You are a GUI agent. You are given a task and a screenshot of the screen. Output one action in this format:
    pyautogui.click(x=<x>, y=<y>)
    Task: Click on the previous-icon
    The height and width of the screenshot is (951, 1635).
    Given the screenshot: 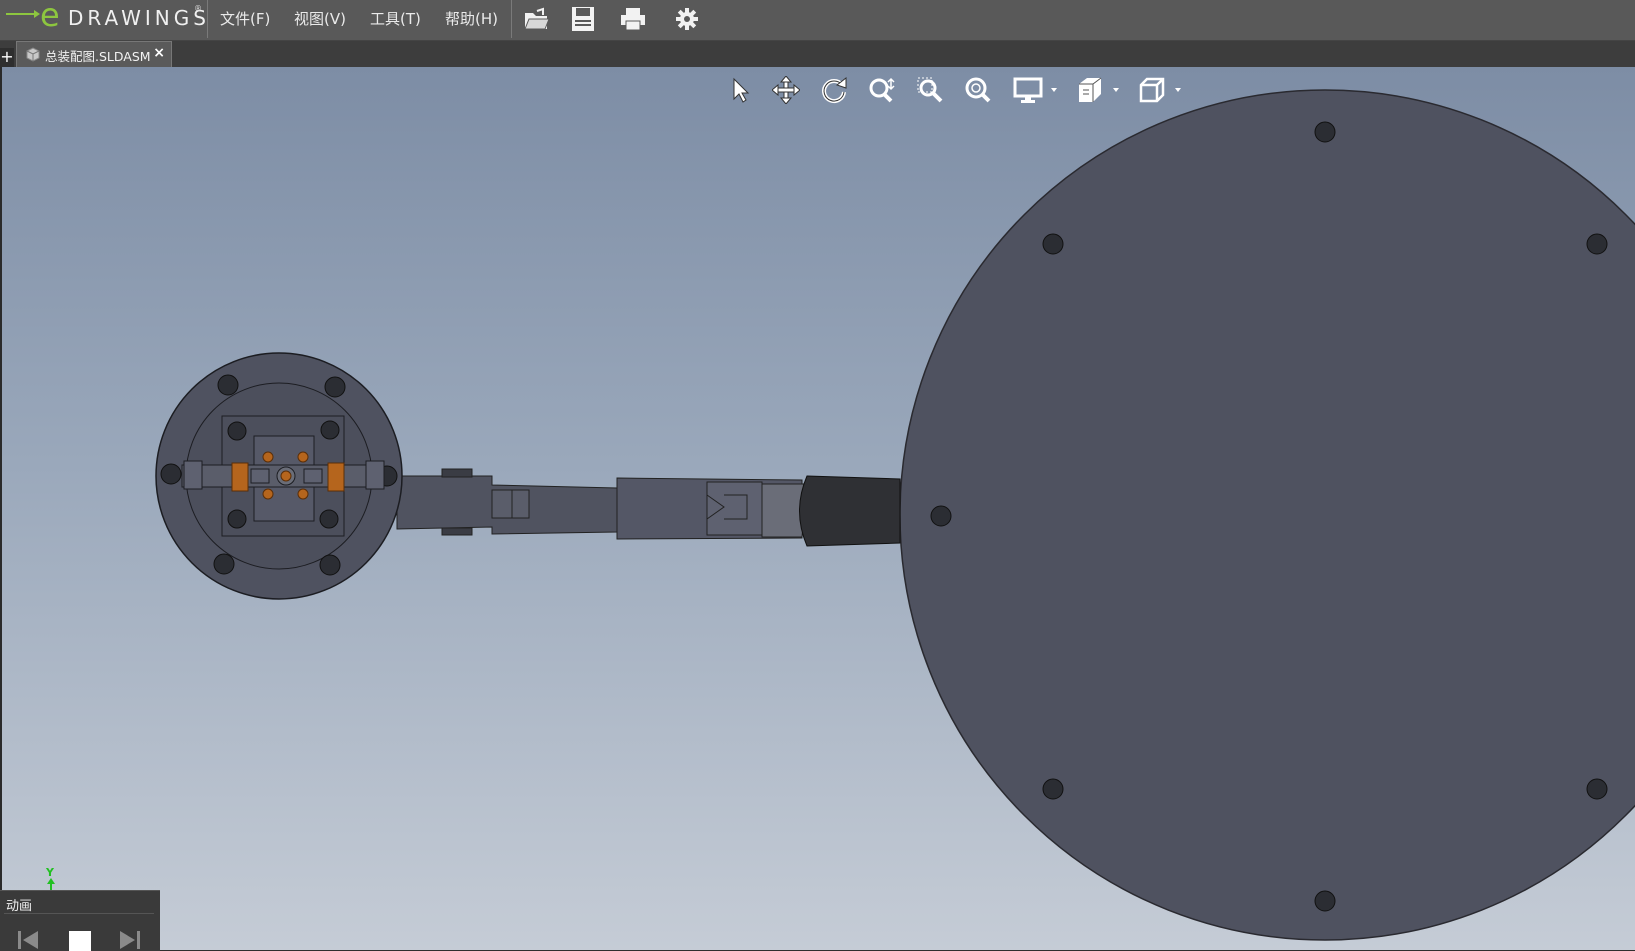 What is the action you would take?
    pyautogui.click(x=28, y=938)
    